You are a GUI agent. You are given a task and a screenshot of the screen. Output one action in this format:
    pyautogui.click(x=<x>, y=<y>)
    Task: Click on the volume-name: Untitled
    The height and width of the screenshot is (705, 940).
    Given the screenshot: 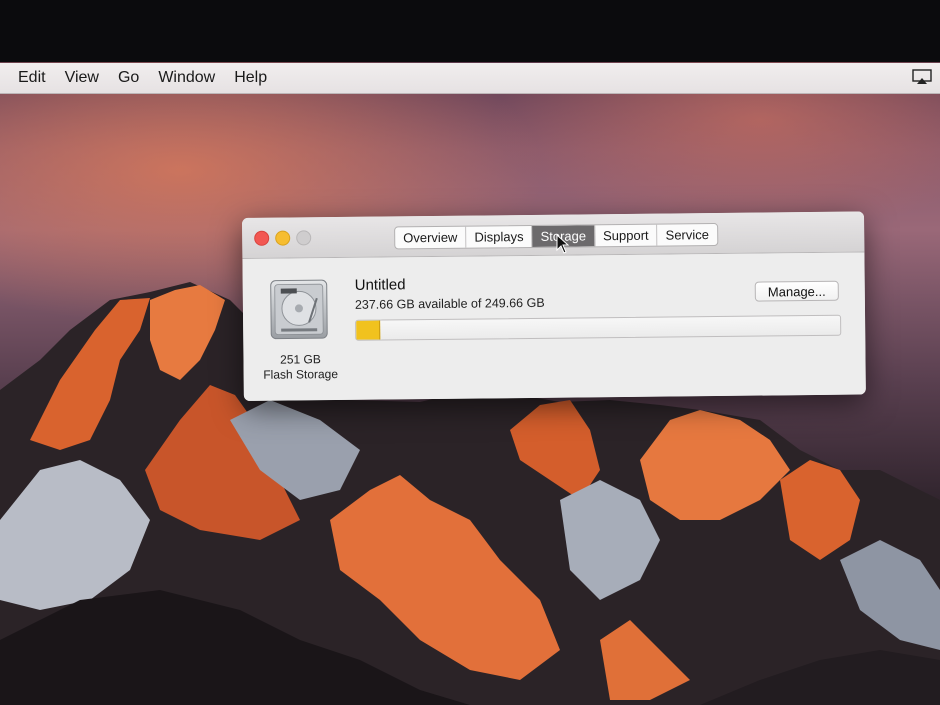 What is the action you would take?
    pyautogui.click(x=380, y=285)
    